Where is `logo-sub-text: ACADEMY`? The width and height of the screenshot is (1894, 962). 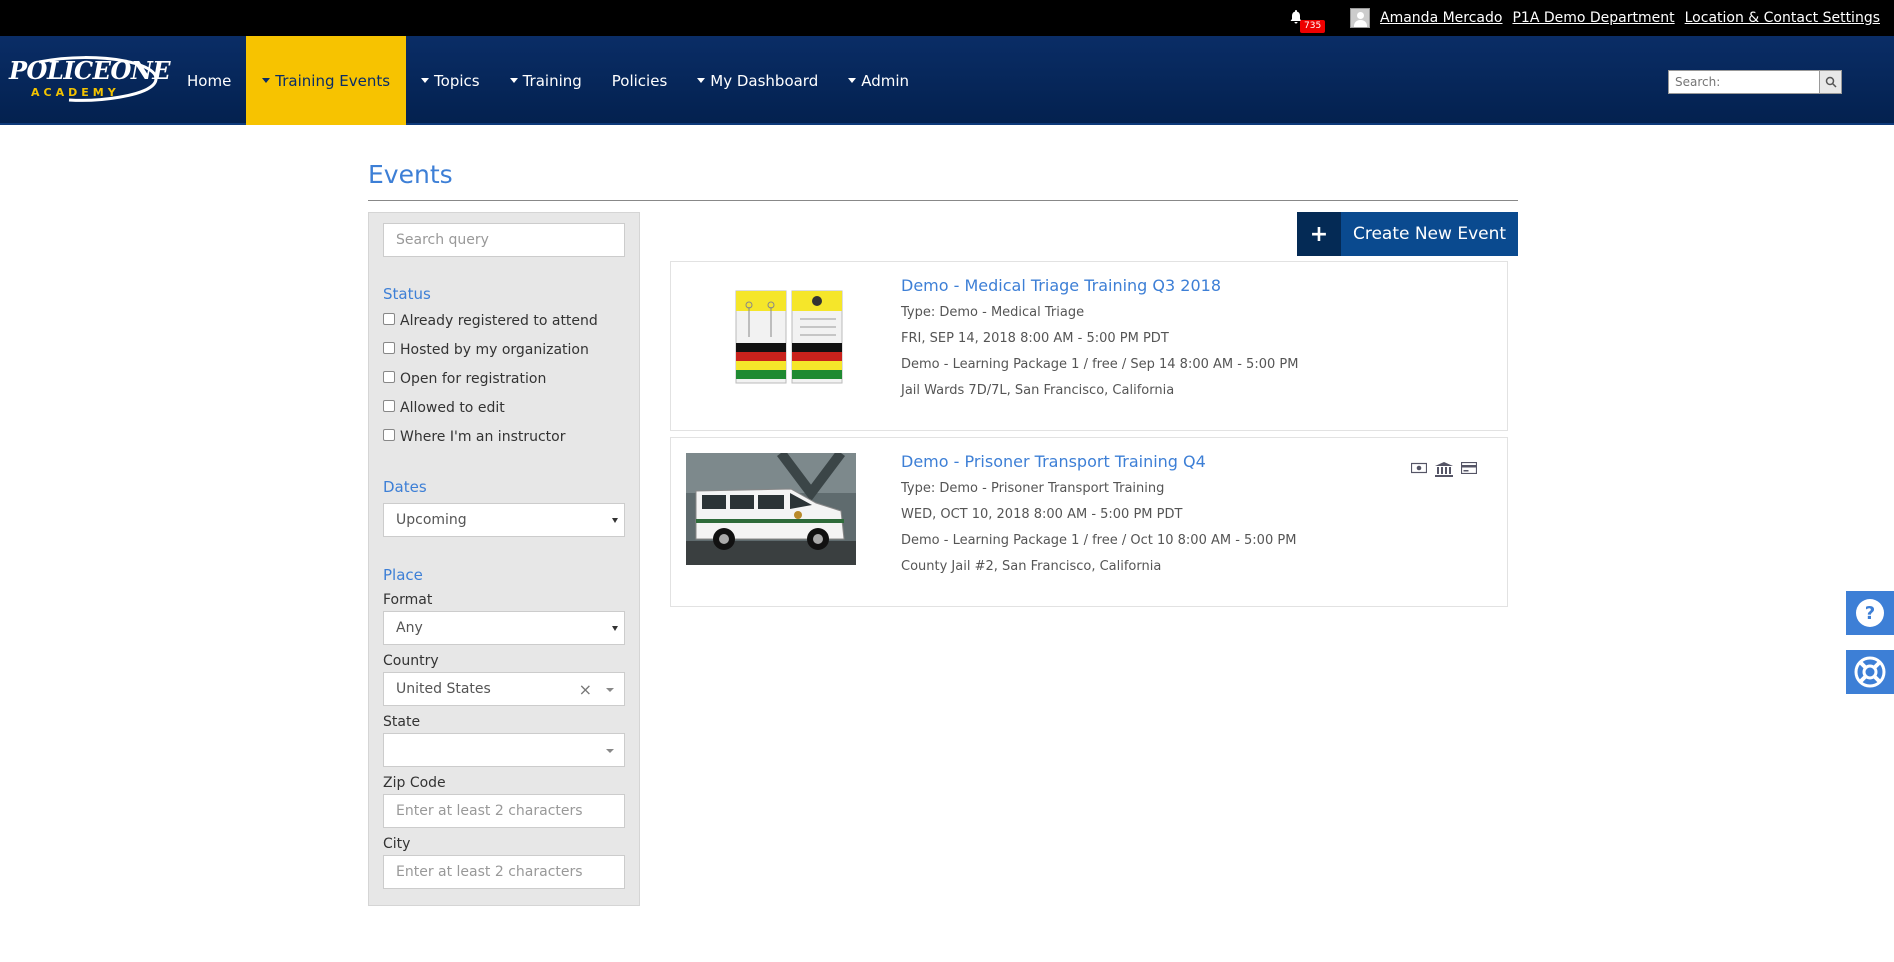
logo-sub-text: ACADEMY is located at coordinates (75, 92).